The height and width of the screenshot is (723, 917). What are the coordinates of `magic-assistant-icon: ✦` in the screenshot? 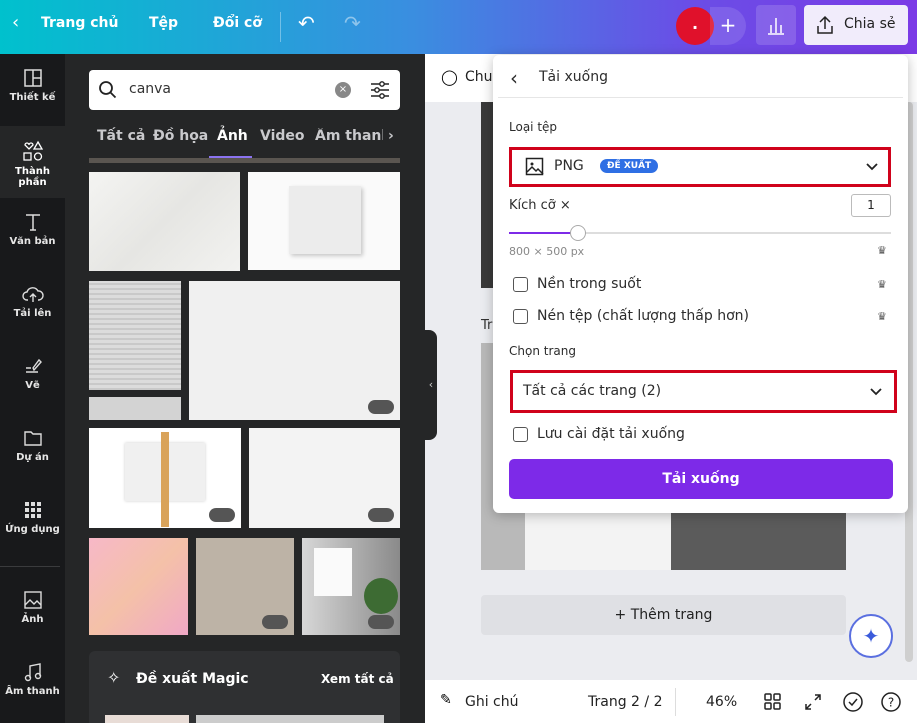 It's located at (871, 636).